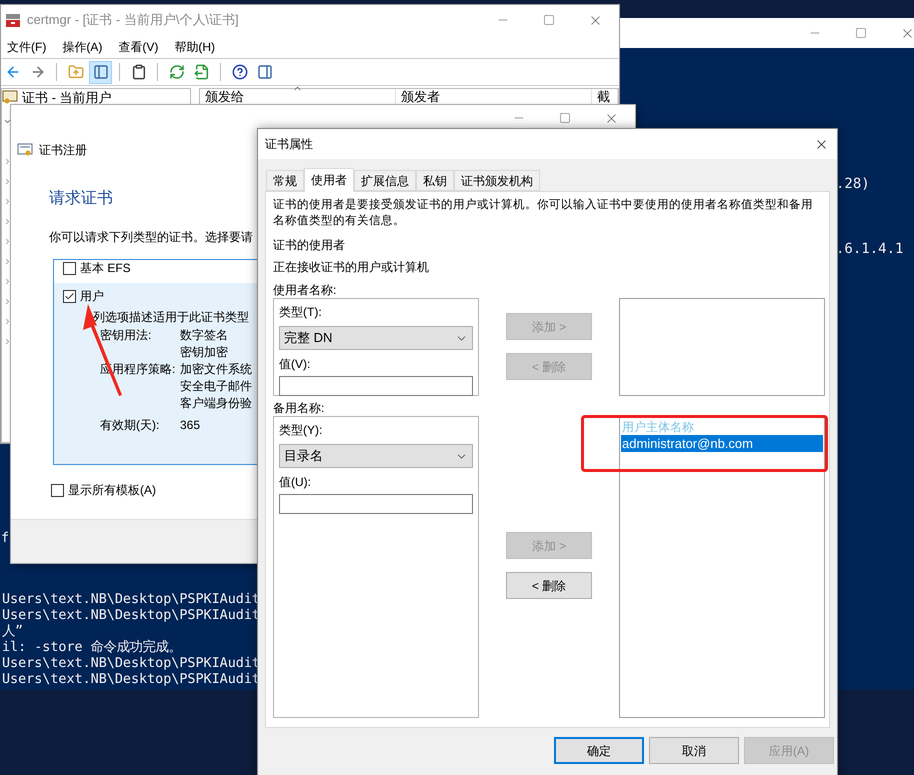  Describe the element at coordinates (543, 213) in the screenshot. I see `description-text: 证书的使用者是要接受颁发证书的用户或计算机。你可以输入证书中要使用的使用者名称值类型和备用名称值类型的有关信息。` at that location.